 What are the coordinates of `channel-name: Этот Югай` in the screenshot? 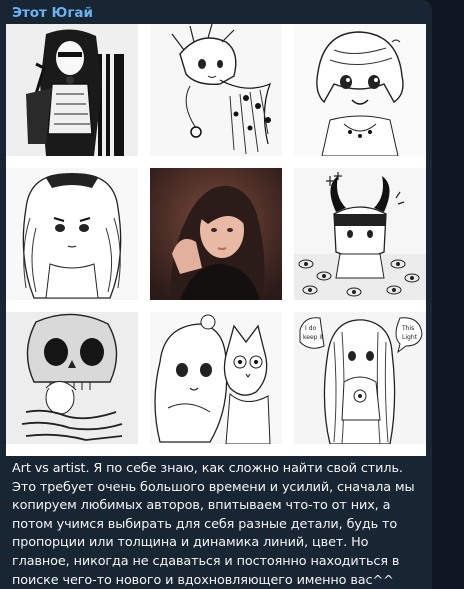 It's located at (52, 13).